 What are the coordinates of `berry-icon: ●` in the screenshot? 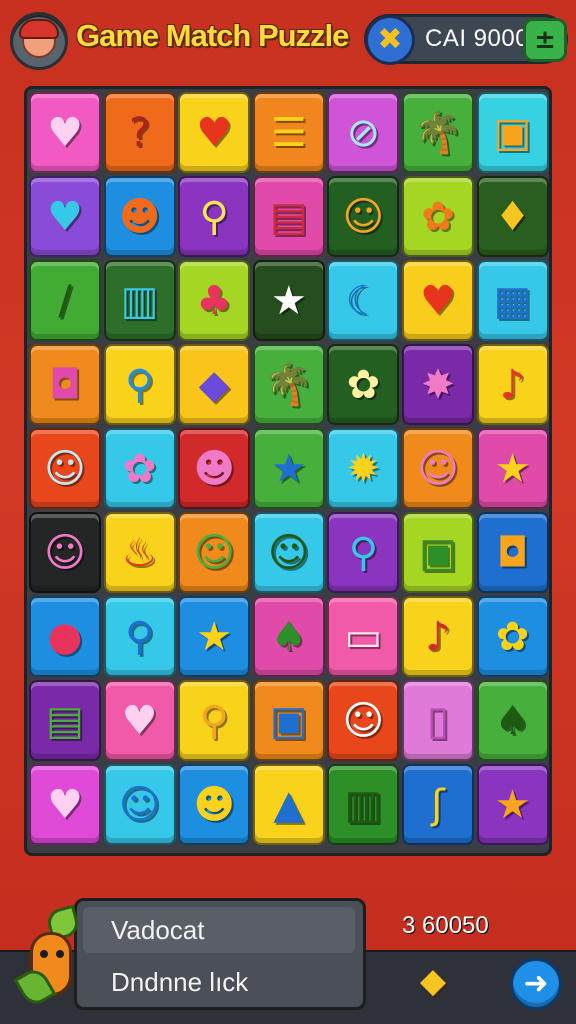 It's located at (65, 636).